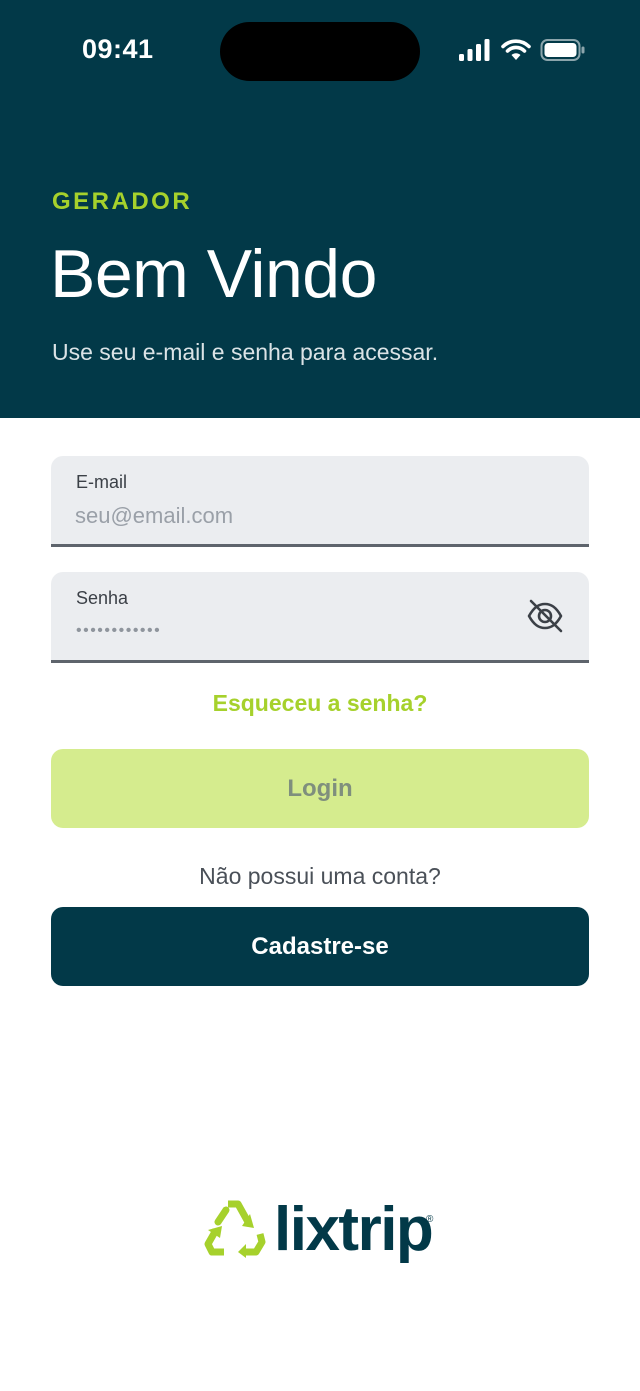  I want to click on password-input: ••••••••••••, so click(118, 631).